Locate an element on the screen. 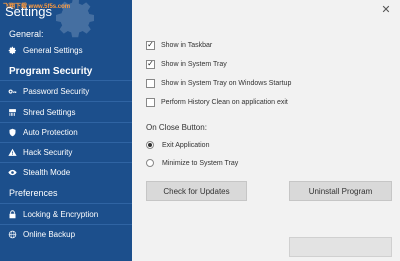 The image size is (400, 261). radio-minimize-to-tray: Minimize to System Tray is located at coordinates (192, 163).